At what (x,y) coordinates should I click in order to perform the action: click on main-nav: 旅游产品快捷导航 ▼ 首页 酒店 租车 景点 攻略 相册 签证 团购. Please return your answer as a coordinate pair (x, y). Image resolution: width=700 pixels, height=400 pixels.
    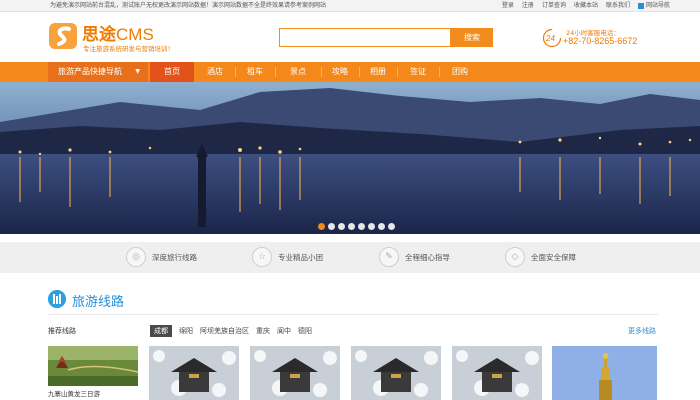
    Looking at the image, I should click on (350, 72).